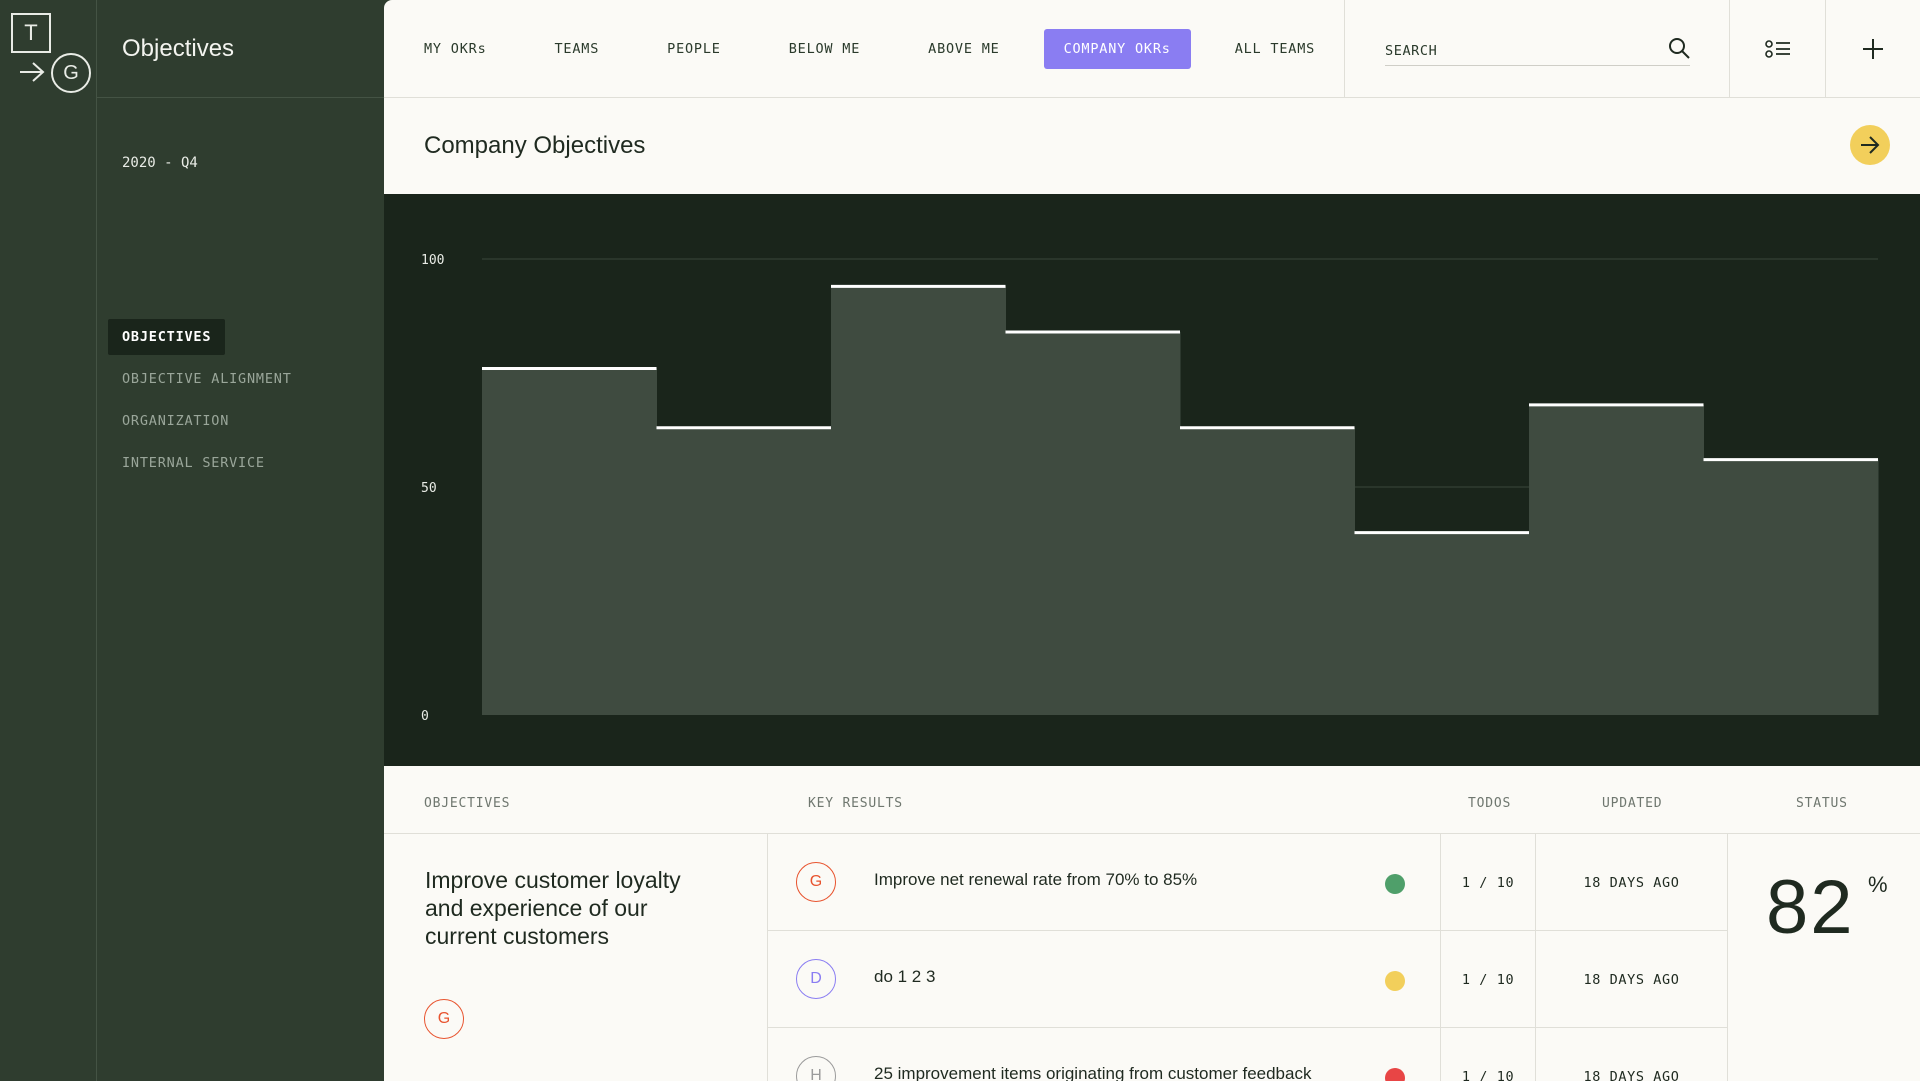  Describe the element at coordinates (1810, 907) in the screenshot. I see `status-percent: 82` at that location.